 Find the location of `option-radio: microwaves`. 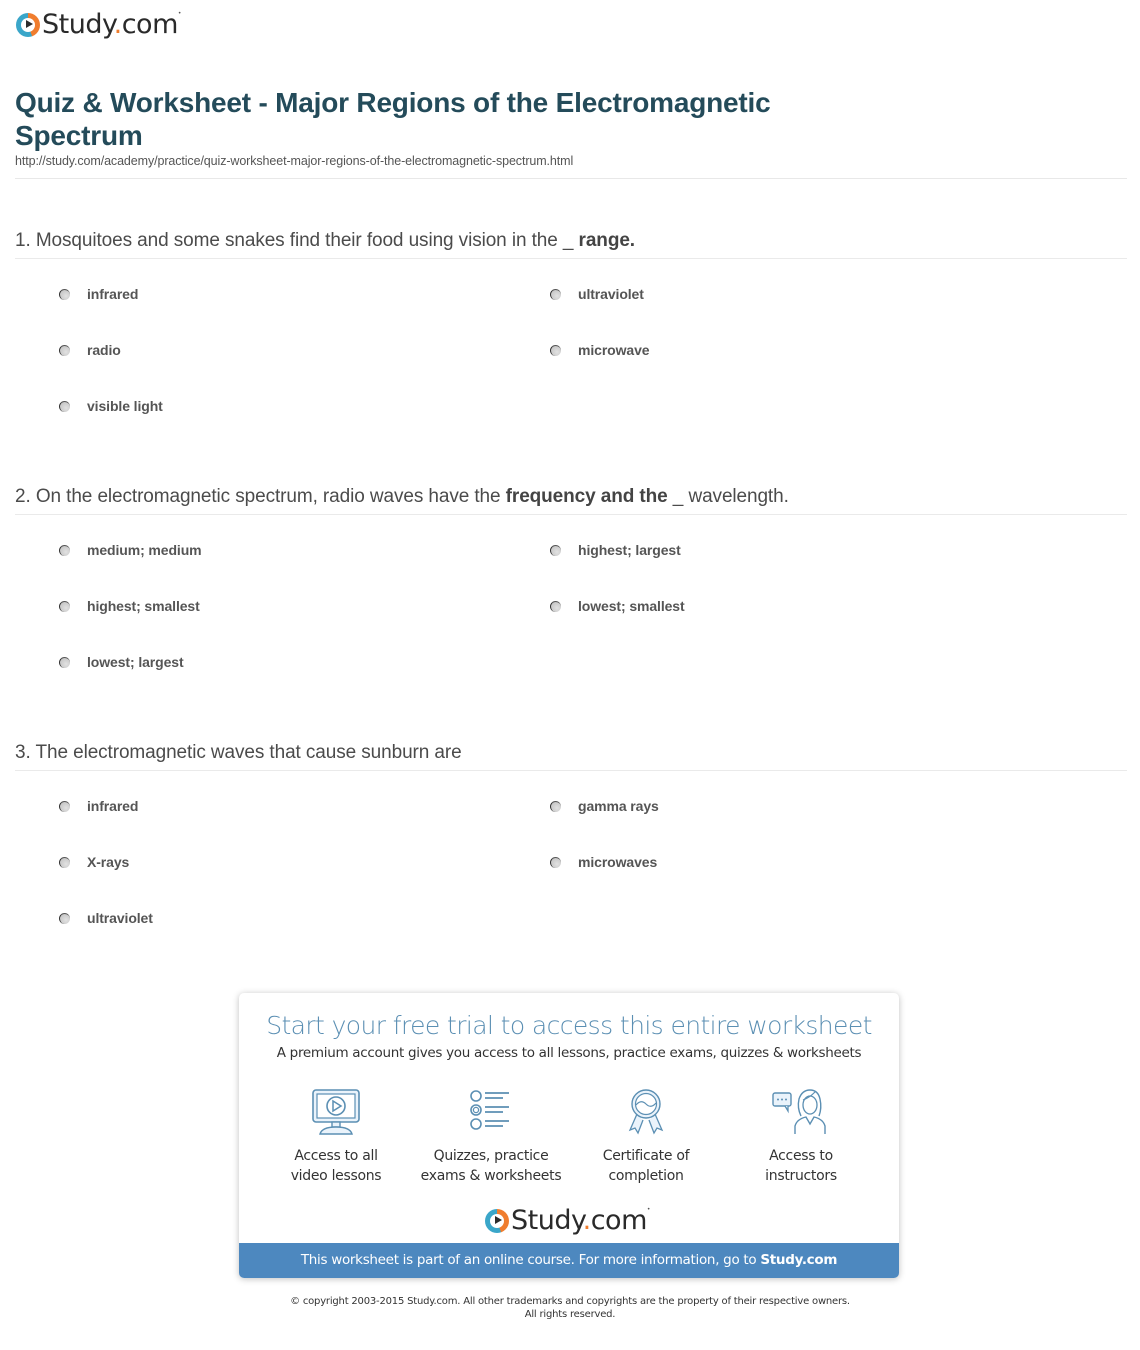

option-radio: microwaves is located at coordinates (603, 862).